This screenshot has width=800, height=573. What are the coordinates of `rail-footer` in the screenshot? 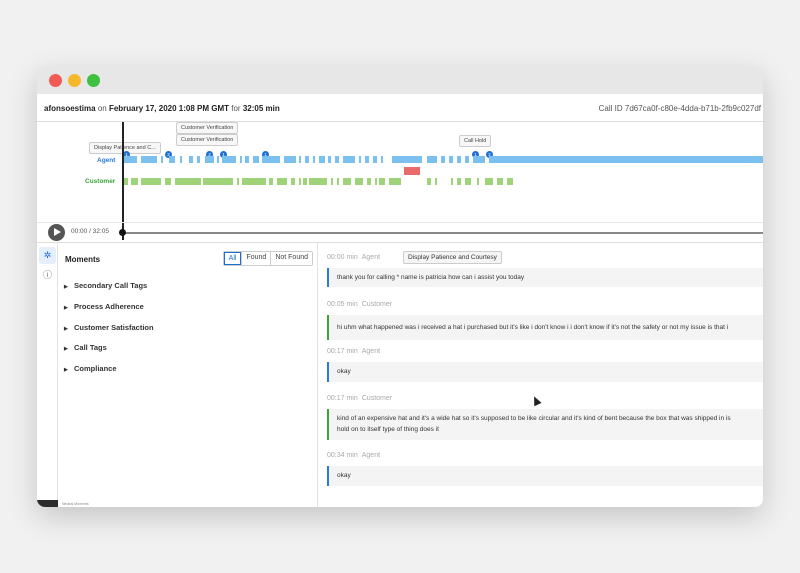 It's located at (47, 503).